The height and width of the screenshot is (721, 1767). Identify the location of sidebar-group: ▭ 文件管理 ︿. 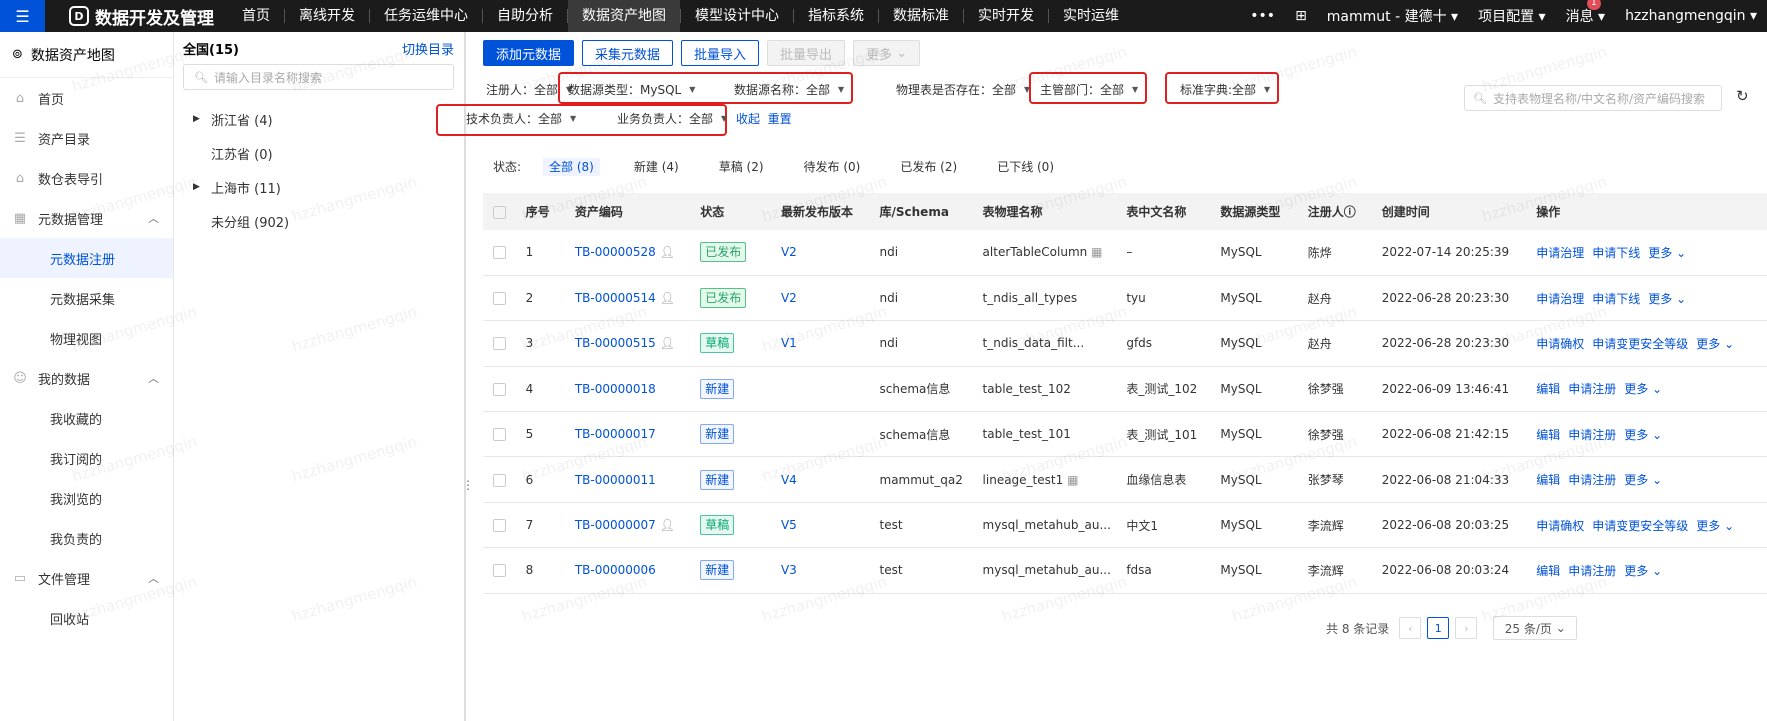
(86, 578).